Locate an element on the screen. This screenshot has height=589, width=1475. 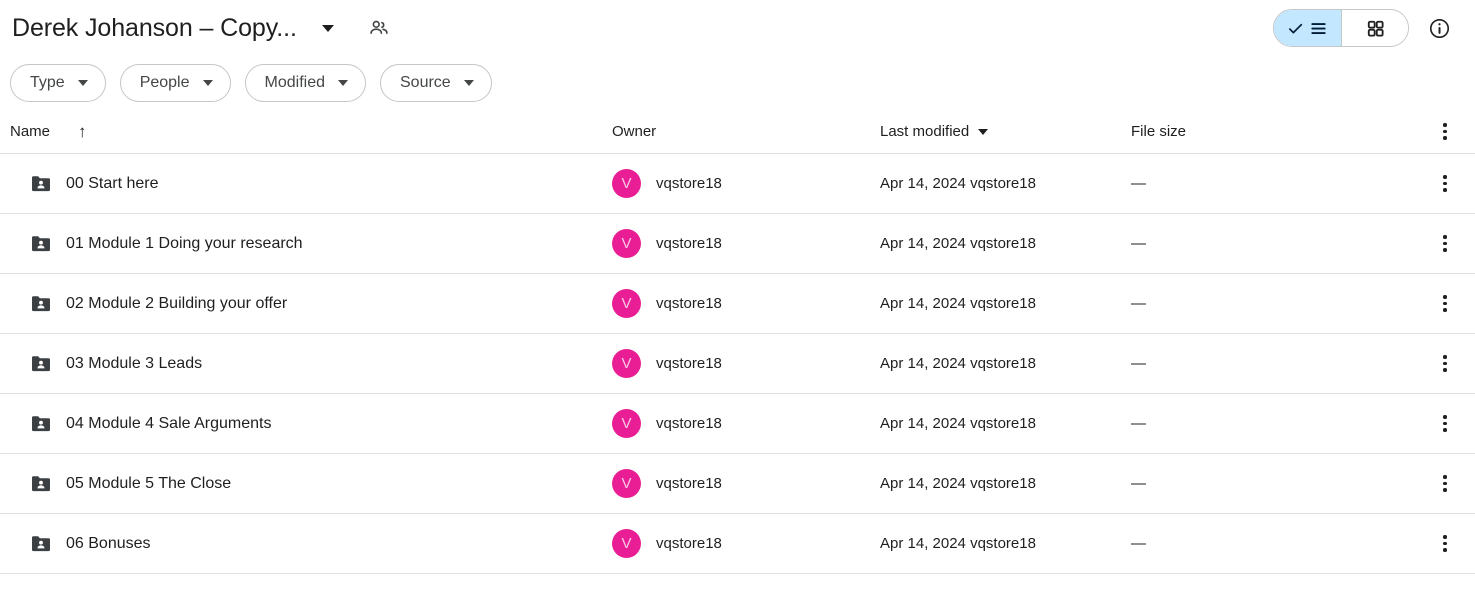
column-header-owner-label: Owner is located at coordinates (634, 131).